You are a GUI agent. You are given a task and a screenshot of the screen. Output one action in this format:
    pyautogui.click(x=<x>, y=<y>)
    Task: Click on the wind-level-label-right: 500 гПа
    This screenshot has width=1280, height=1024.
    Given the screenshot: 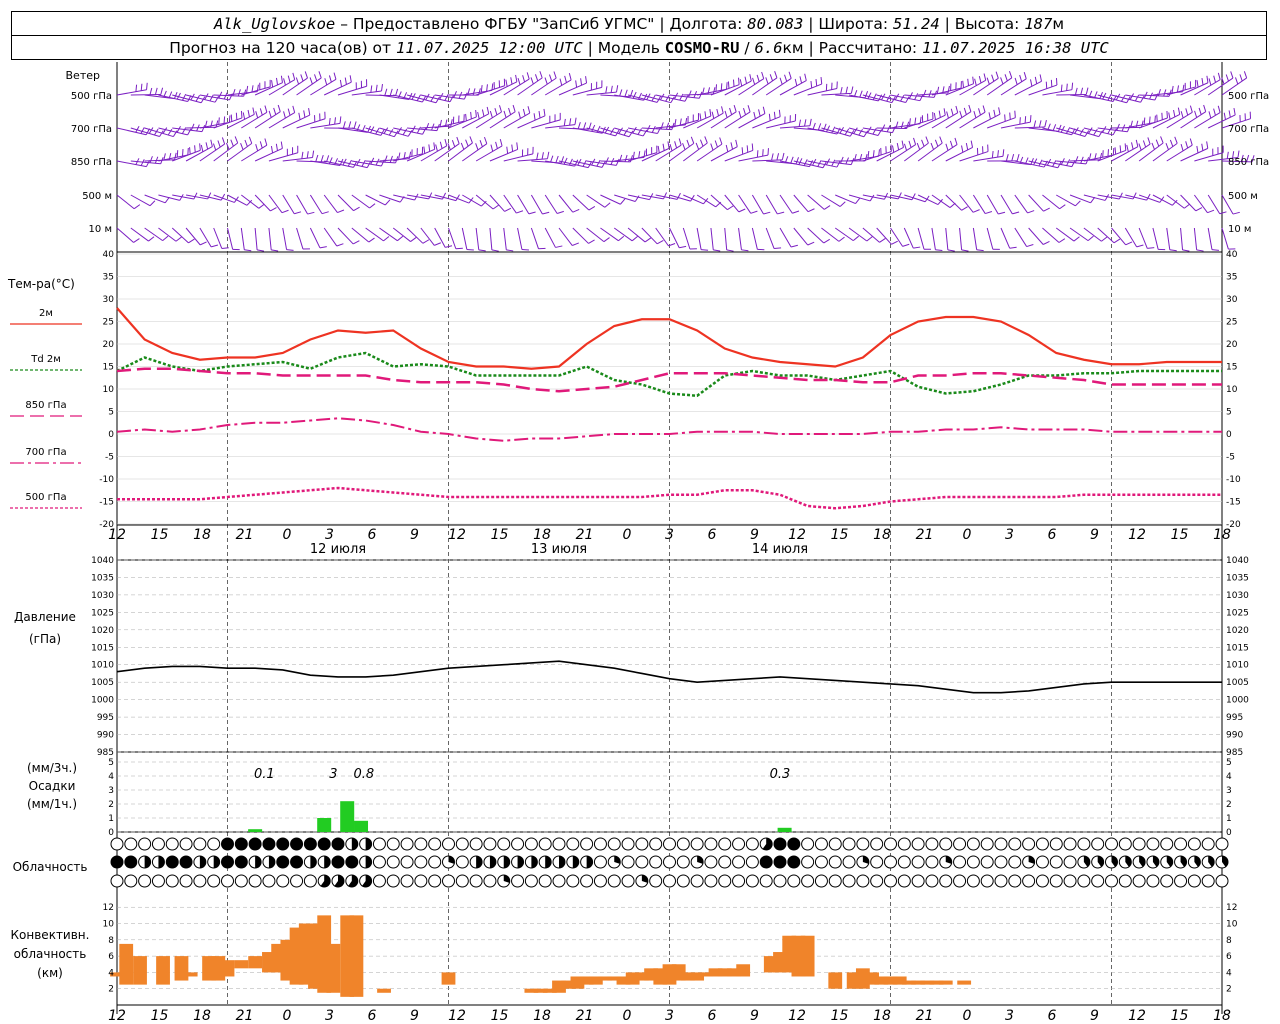 What is the action you would take?
    pyautogui.click(x=1248, y=96)
    